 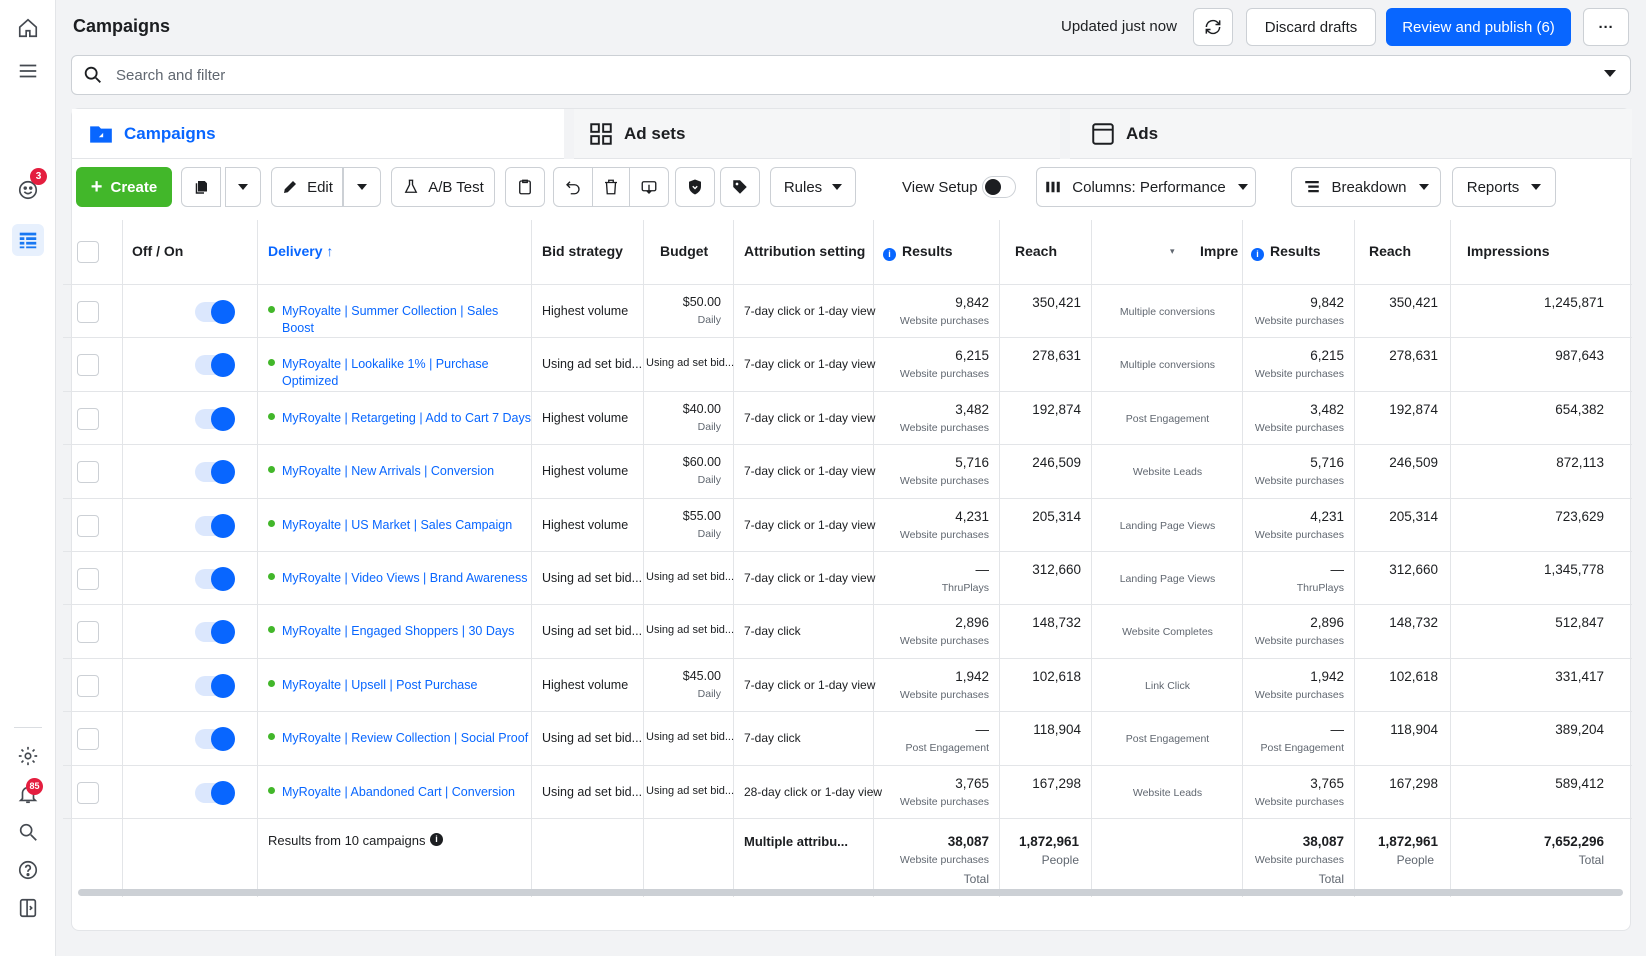 I want to click on edit-dropdown, so click(x=362, y=187).